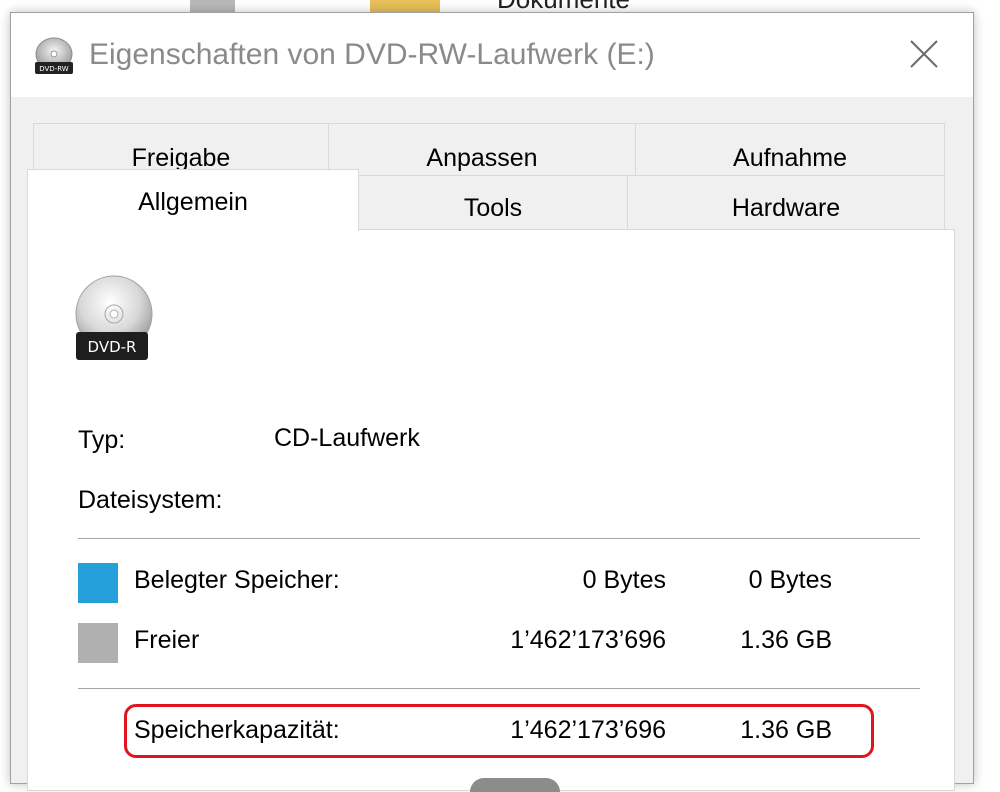  I want to click on used-space-human: 0 Bytes, so click(790, 580).